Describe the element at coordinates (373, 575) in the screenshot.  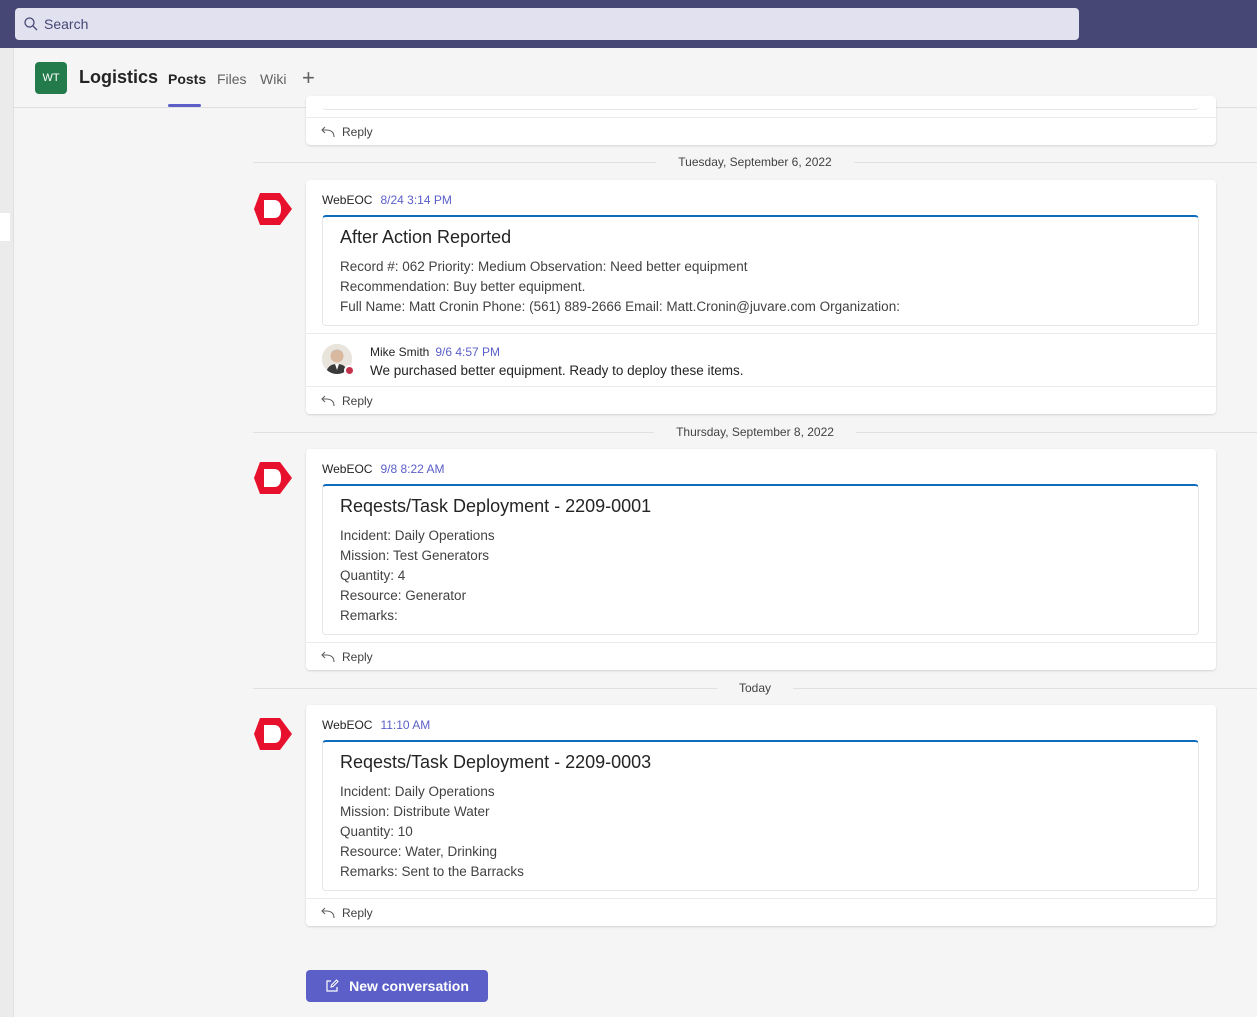
I see `card-line: Quantity: 4` at that location.